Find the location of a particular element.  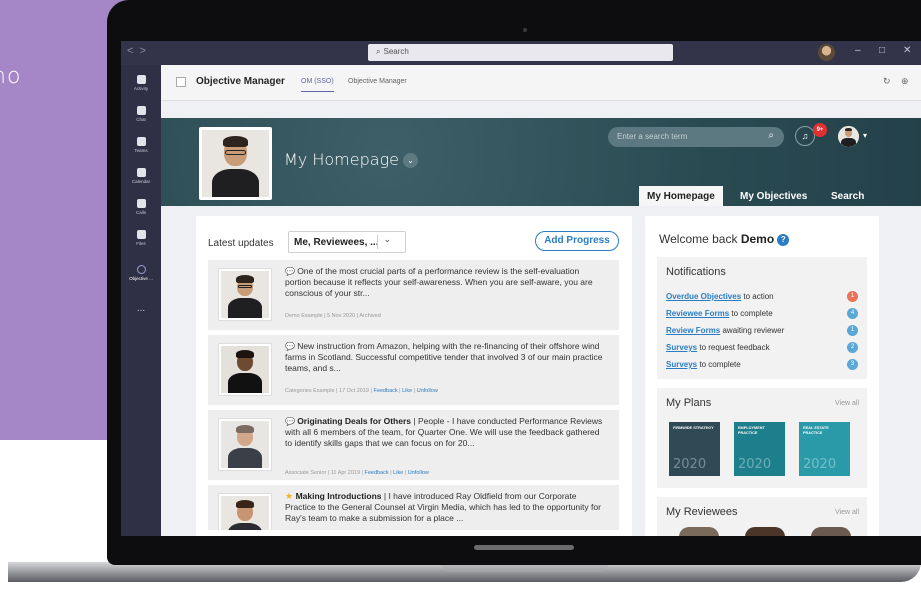

om-search-placeholder: Enter a search term is located at coordinates (652, 136).